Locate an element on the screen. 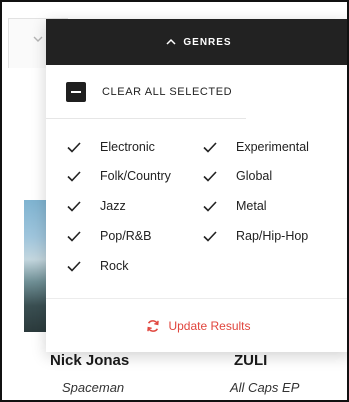 The height and width of the screenshot is (402, 349). refresh-icon is located at coordinates (153, 326).